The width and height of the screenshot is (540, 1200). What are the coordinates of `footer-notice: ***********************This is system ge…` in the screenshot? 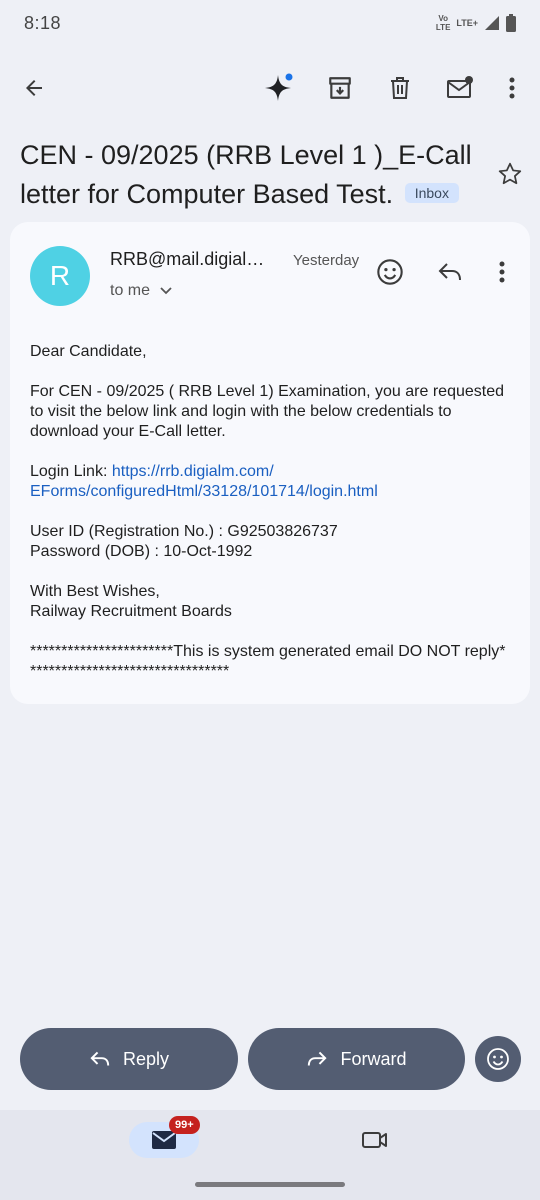 It's located at (268, 661).